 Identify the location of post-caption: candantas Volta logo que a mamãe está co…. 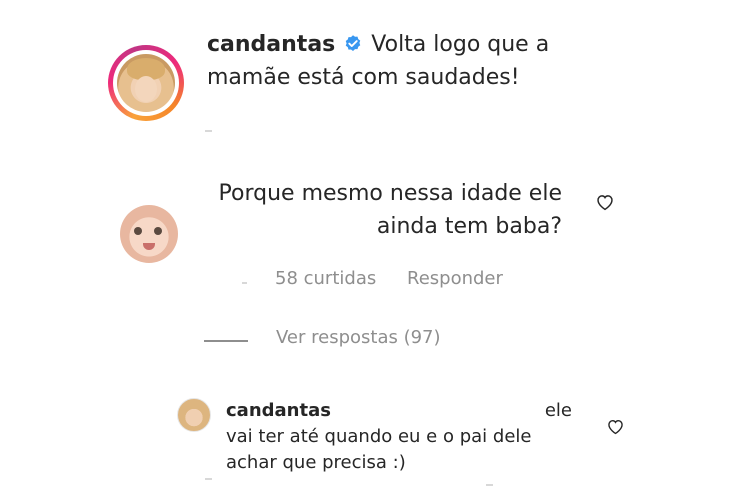
(417, 61).